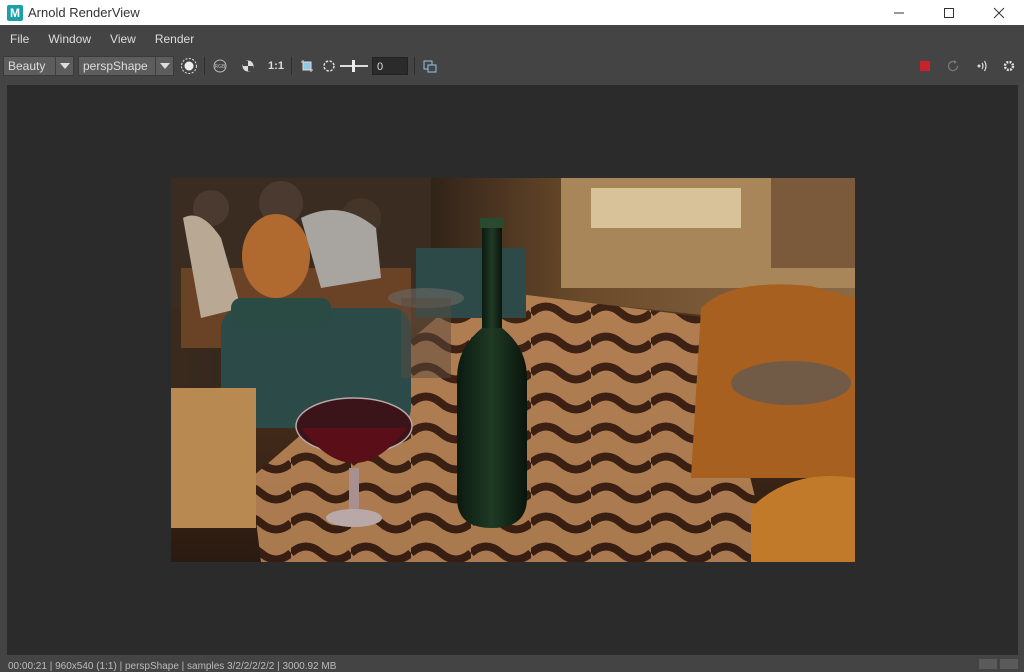 The height and width of the screenshot is (672, 1024). I want to click on crop-region-icon, so click(307, 65).